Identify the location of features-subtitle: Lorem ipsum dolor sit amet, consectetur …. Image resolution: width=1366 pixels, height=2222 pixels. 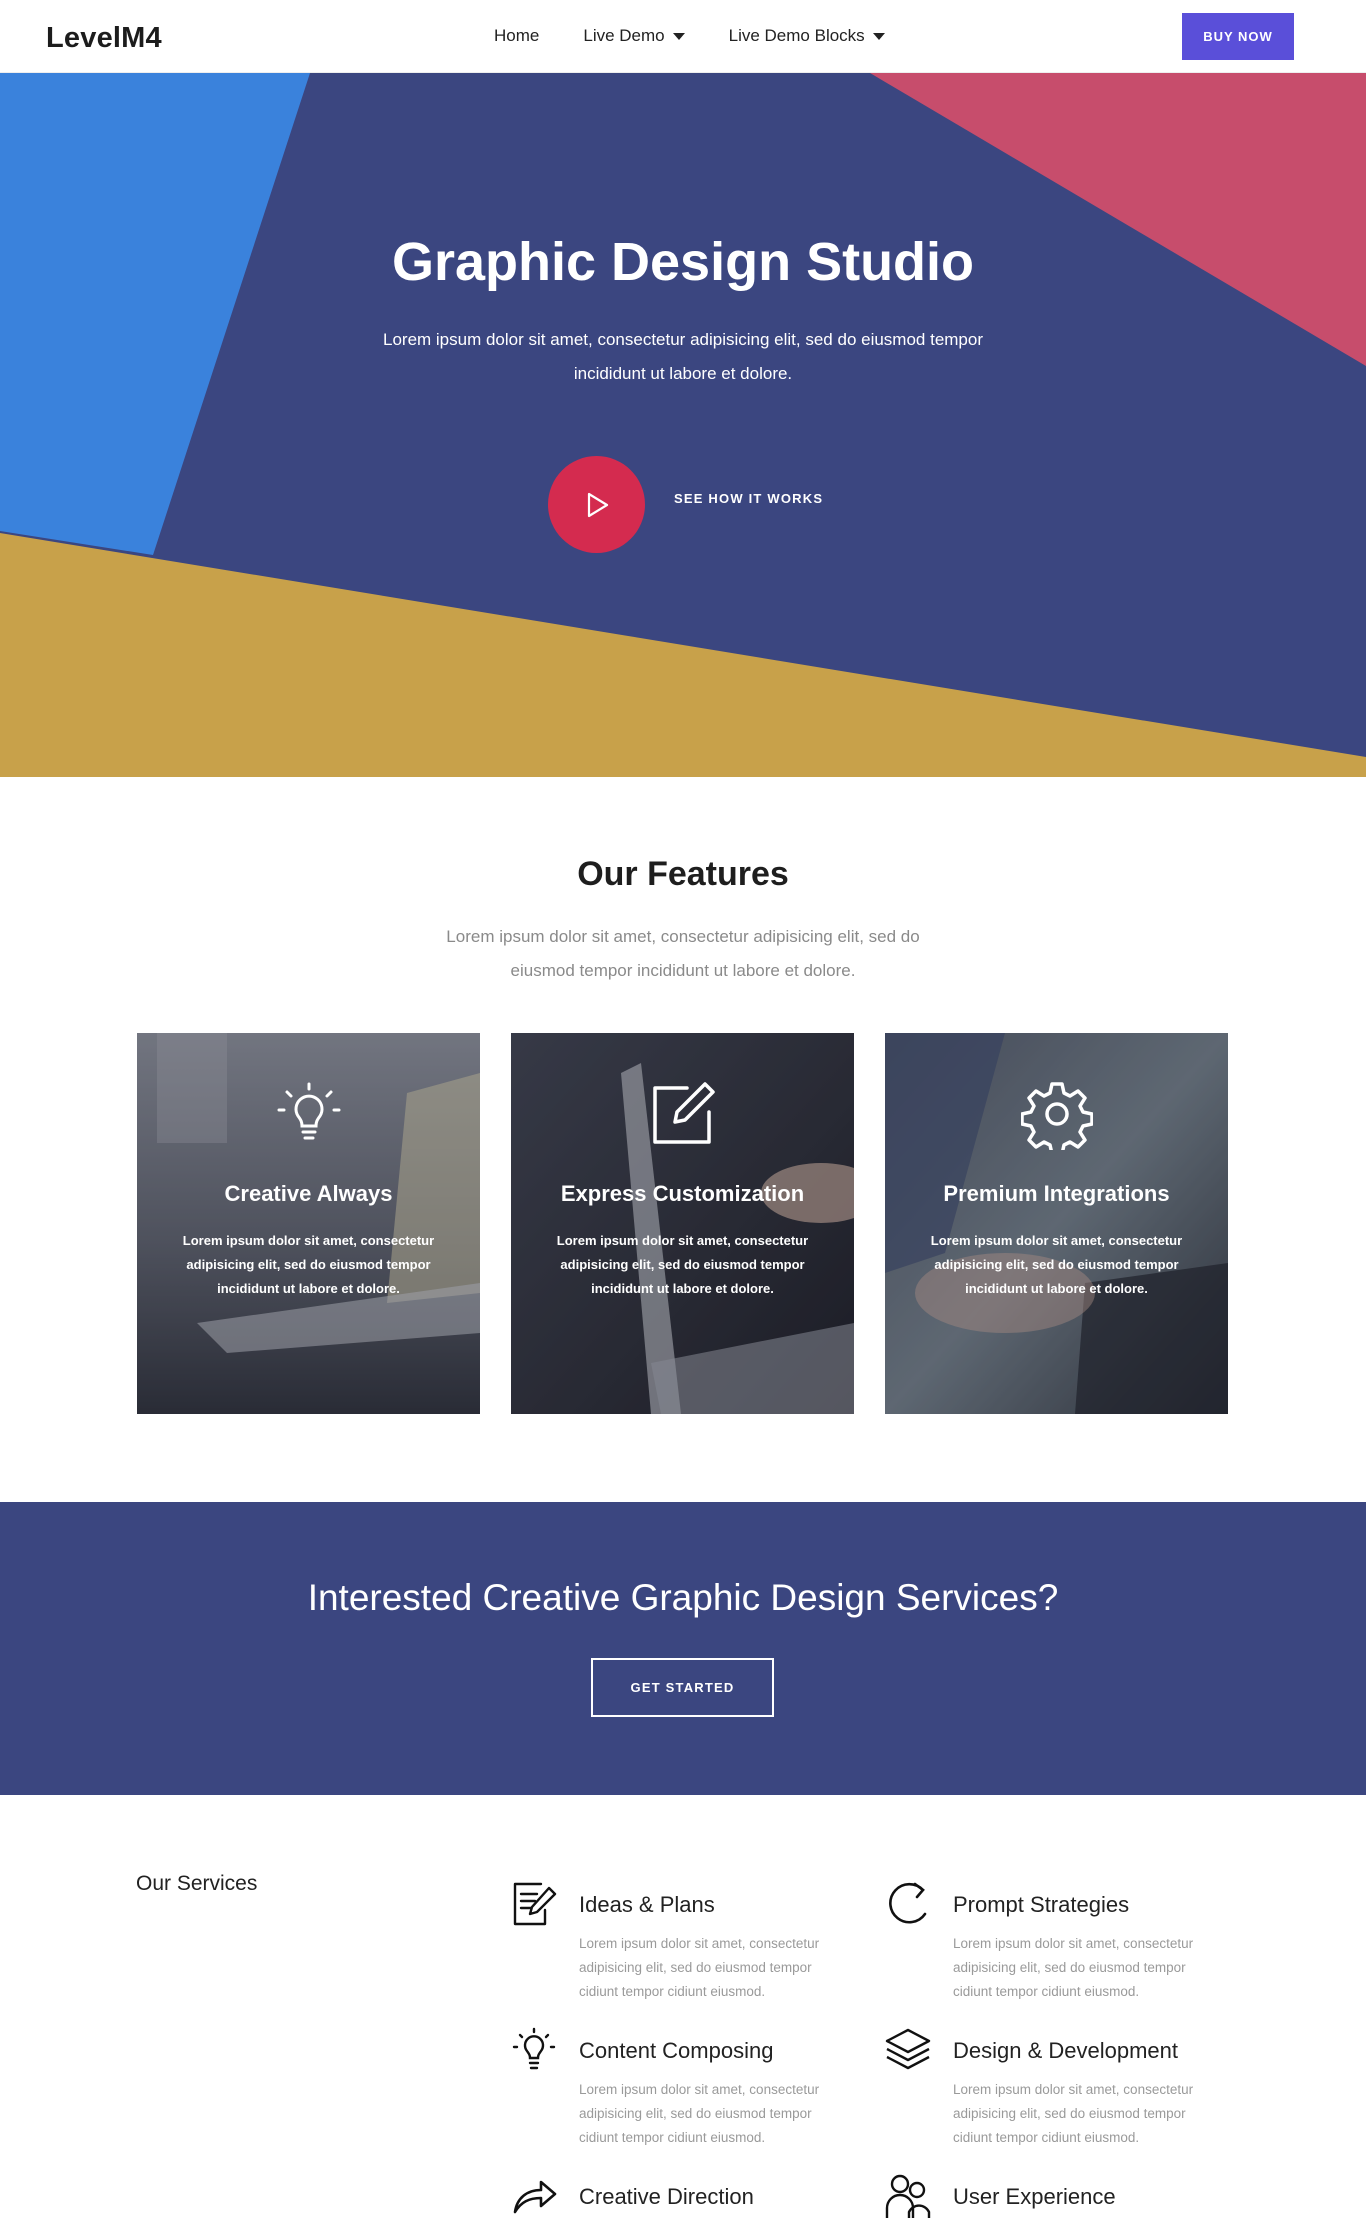
(683, 953).